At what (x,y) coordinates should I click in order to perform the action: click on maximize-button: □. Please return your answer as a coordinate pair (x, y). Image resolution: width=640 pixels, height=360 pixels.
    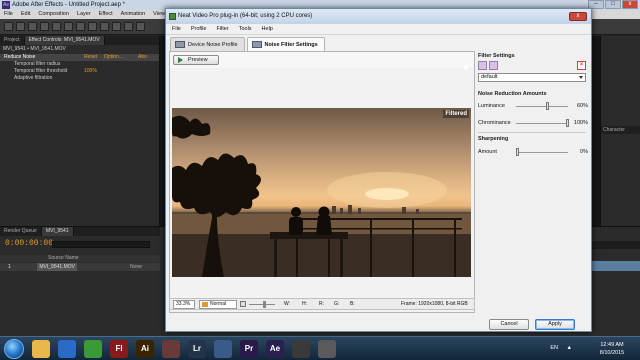
    Looking at the image, I should click on (613, 4).